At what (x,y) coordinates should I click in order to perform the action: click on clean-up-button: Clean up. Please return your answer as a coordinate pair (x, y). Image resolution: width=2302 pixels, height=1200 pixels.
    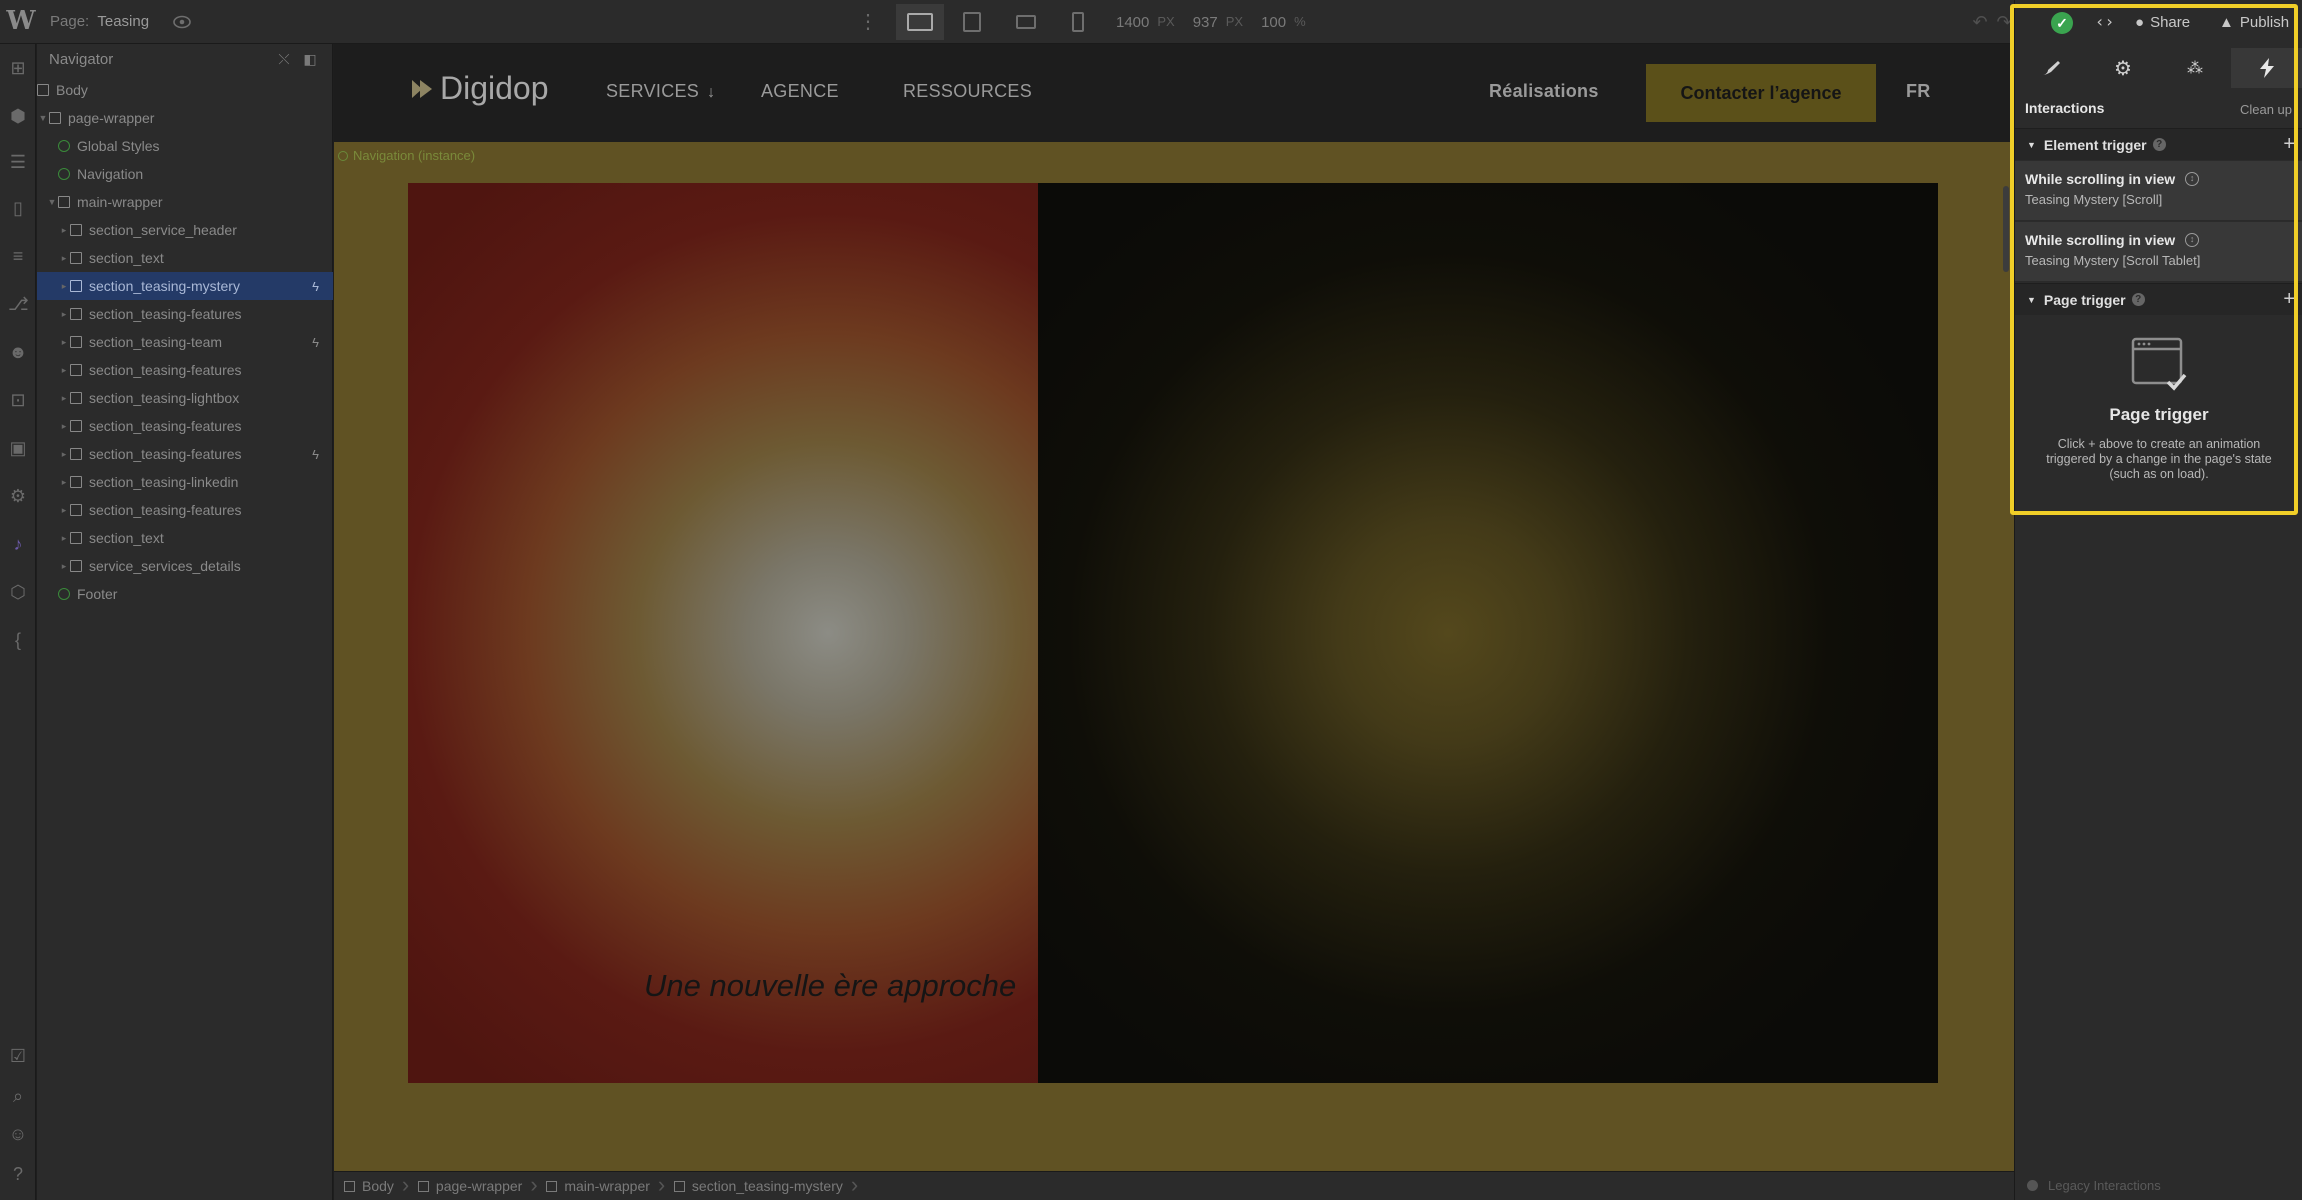
    Looking at the image, I should click on (2266, 109).